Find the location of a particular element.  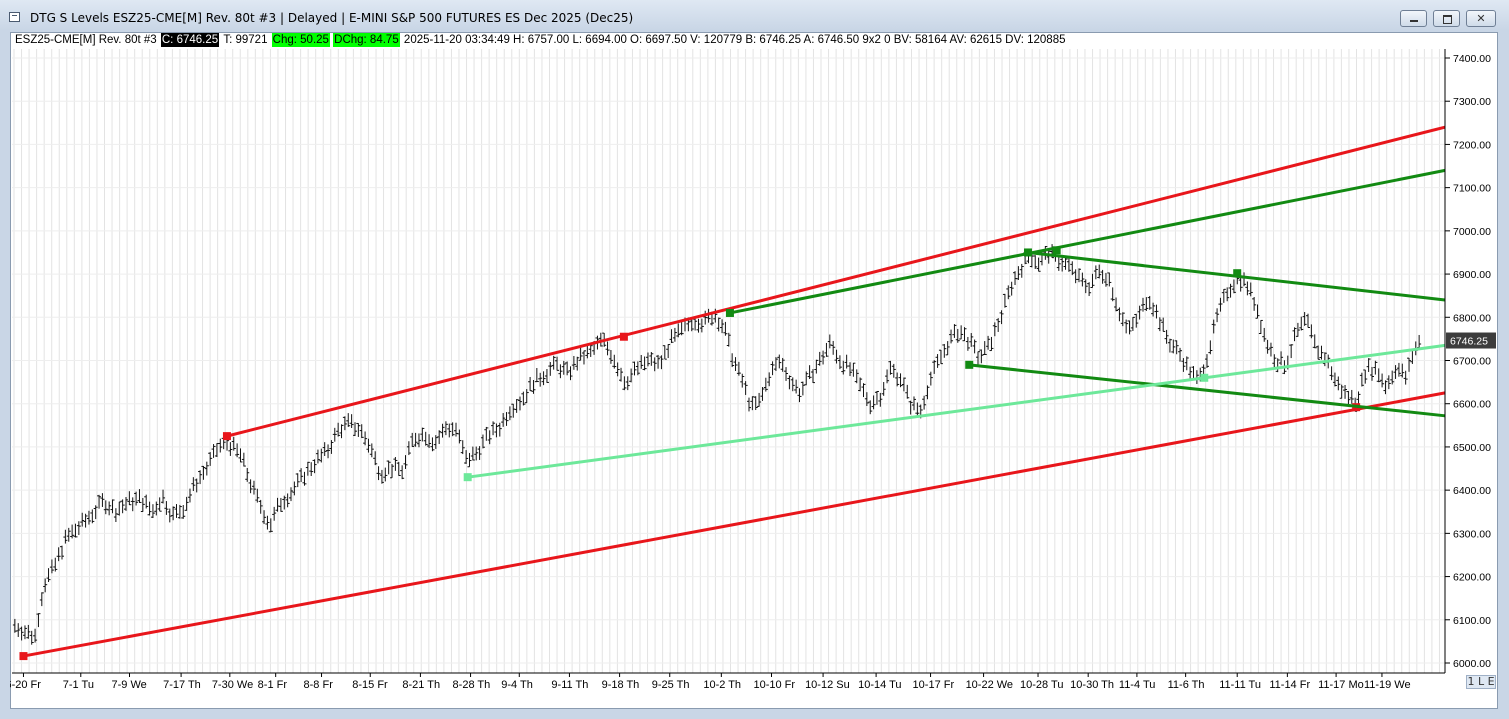

x-tick-label: 7-17 Th is located at coordinates (182, 685).